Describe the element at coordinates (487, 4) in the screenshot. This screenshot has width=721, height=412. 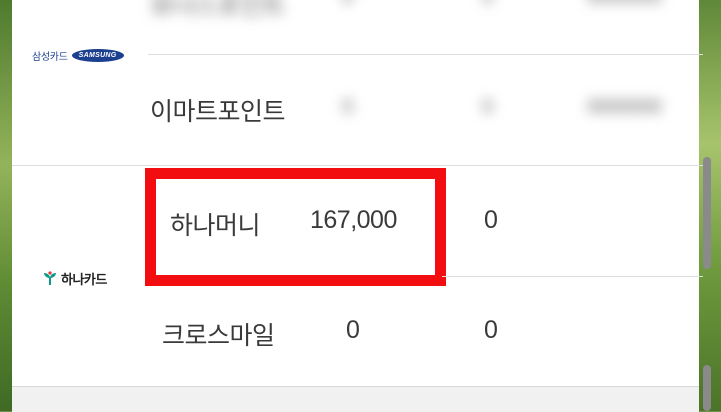
I see `row-value2-bonus-point: 0` at that location.